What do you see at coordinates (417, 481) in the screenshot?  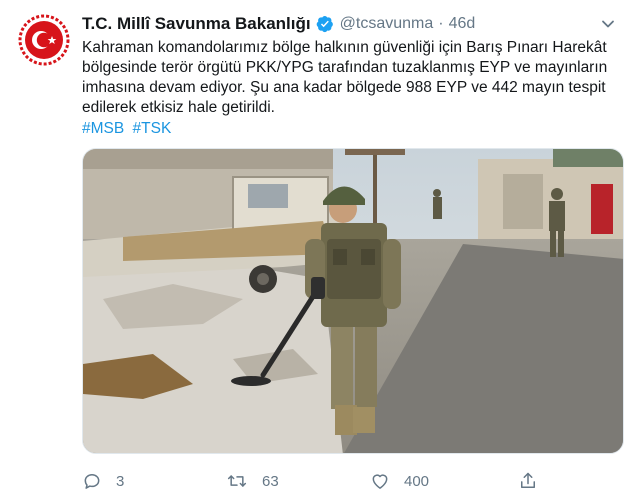 I see `like-count: 400` at bounding box center [417, 481].